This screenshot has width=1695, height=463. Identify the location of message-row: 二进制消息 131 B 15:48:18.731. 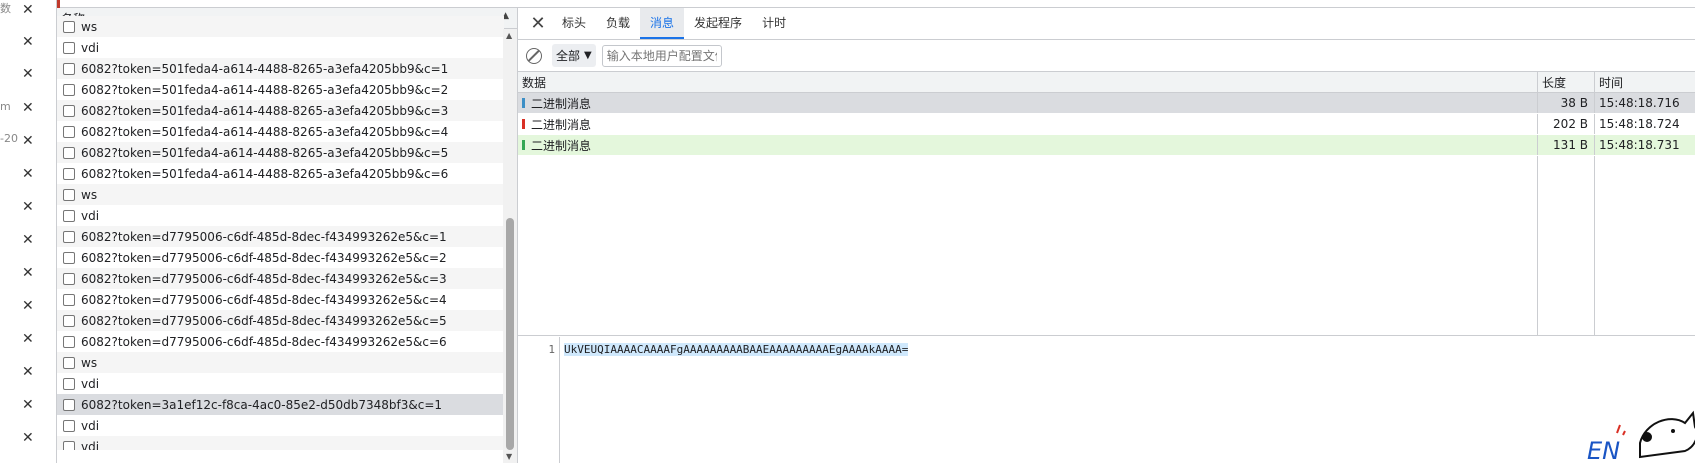
(1106, 145).